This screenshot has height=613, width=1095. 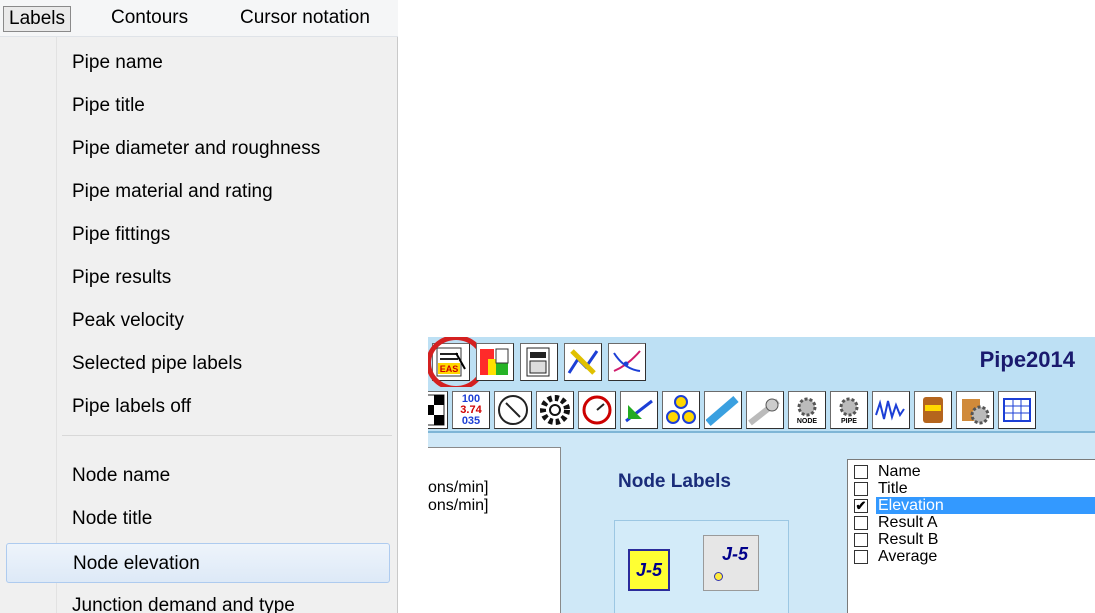 I want to click on menu-item-label: Pipe results, so click(x=122, y=277).